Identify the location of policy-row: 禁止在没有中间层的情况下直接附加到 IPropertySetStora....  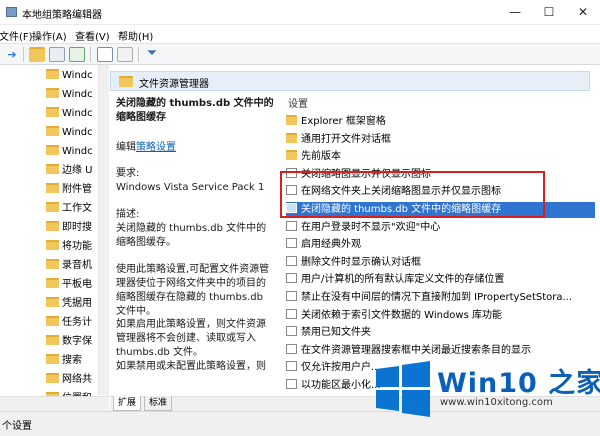
(440, 298).